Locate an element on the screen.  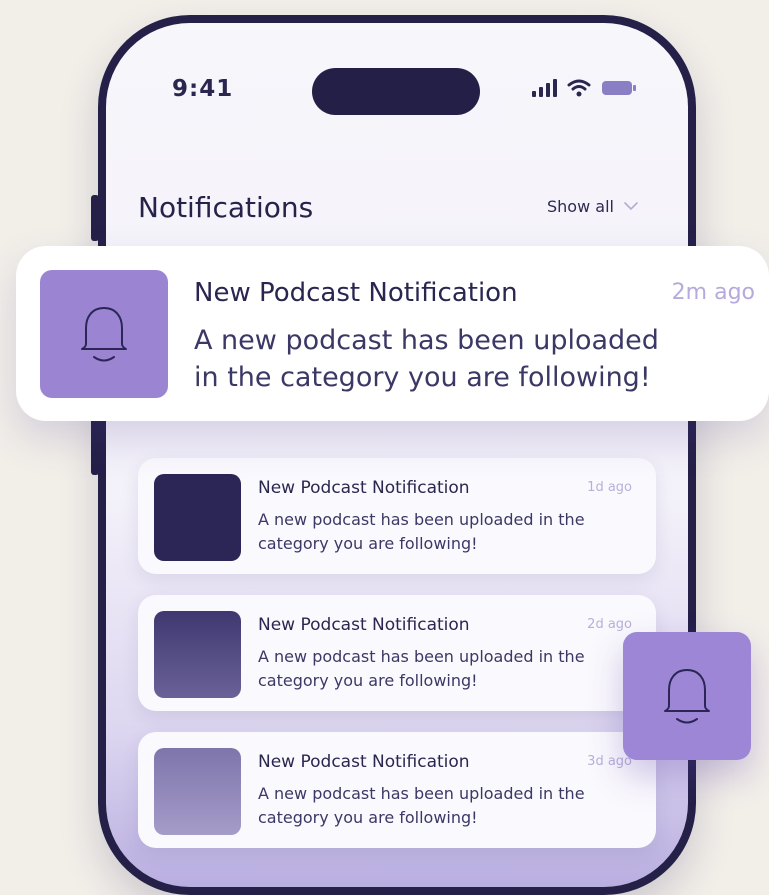
wifi-icon is located at coordinates (579, 88).